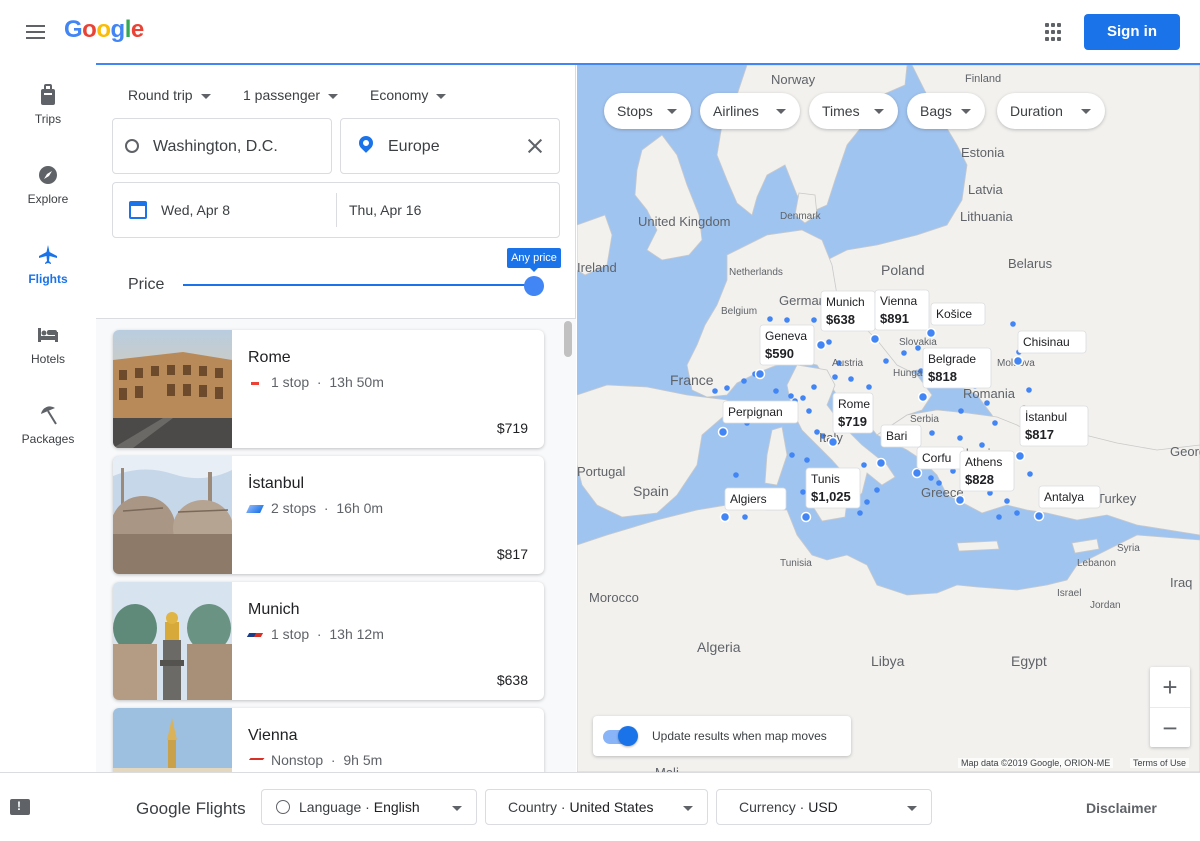 Image resolution: width=1200 pixels, height=841 pixels. I want to click on result-card-munich: Munich 1 stop · 13h 12m $638, so click(328, 641).